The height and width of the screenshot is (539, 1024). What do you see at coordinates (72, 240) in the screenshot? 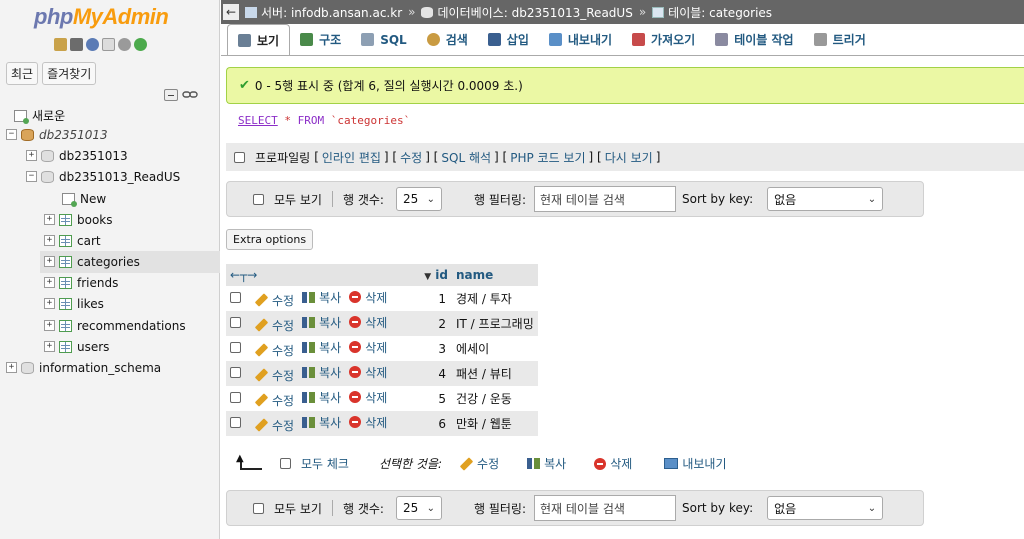
I see `tree-item-cart: + cart` at bounding box center [72, 240].